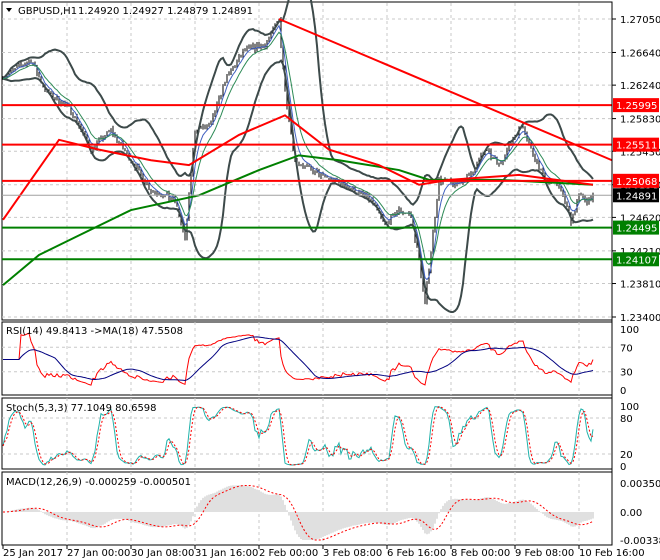  What do you see at coordinates (352, 553) in the screenshot?
I see `time-tick-label: 3 Feb 08:00` at bounding box center [352, 553].